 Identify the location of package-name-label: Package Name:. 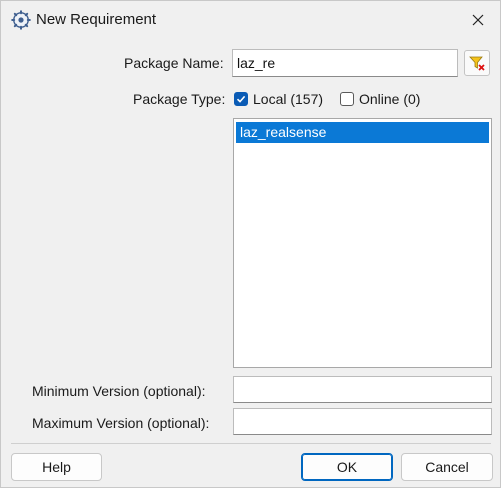
(174, 63).